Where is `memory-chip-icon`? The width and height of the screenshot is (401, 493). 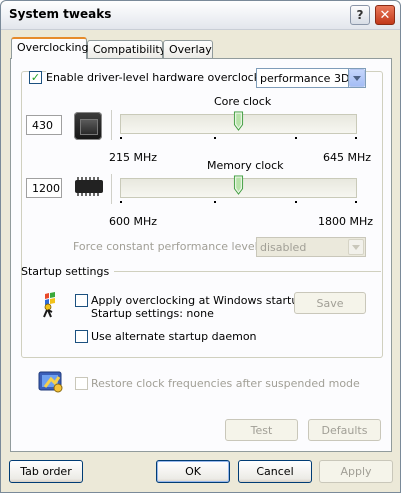 memory-chip-icon is located at coordinates (89, 186).